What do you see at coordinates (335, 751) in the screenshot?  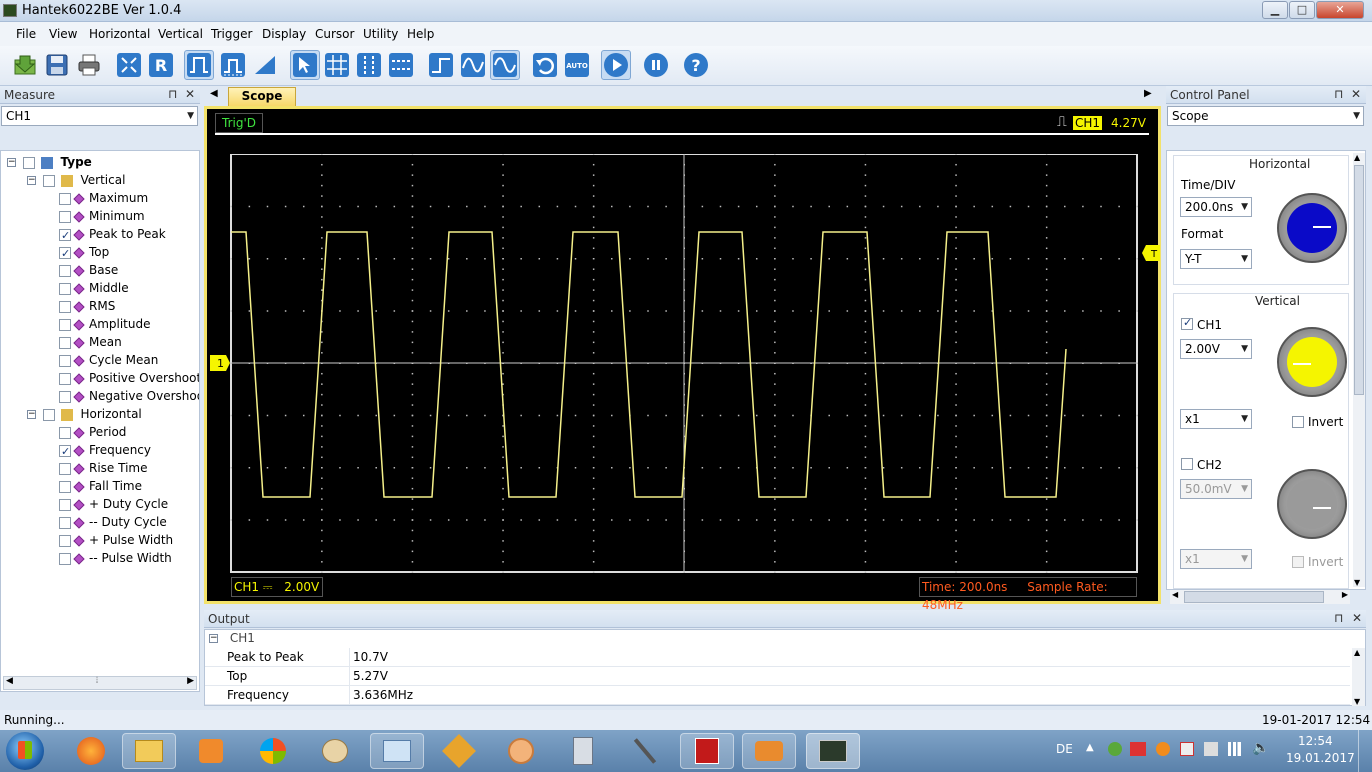 I see `taskbar-paint` at bounding box center [335, 751].